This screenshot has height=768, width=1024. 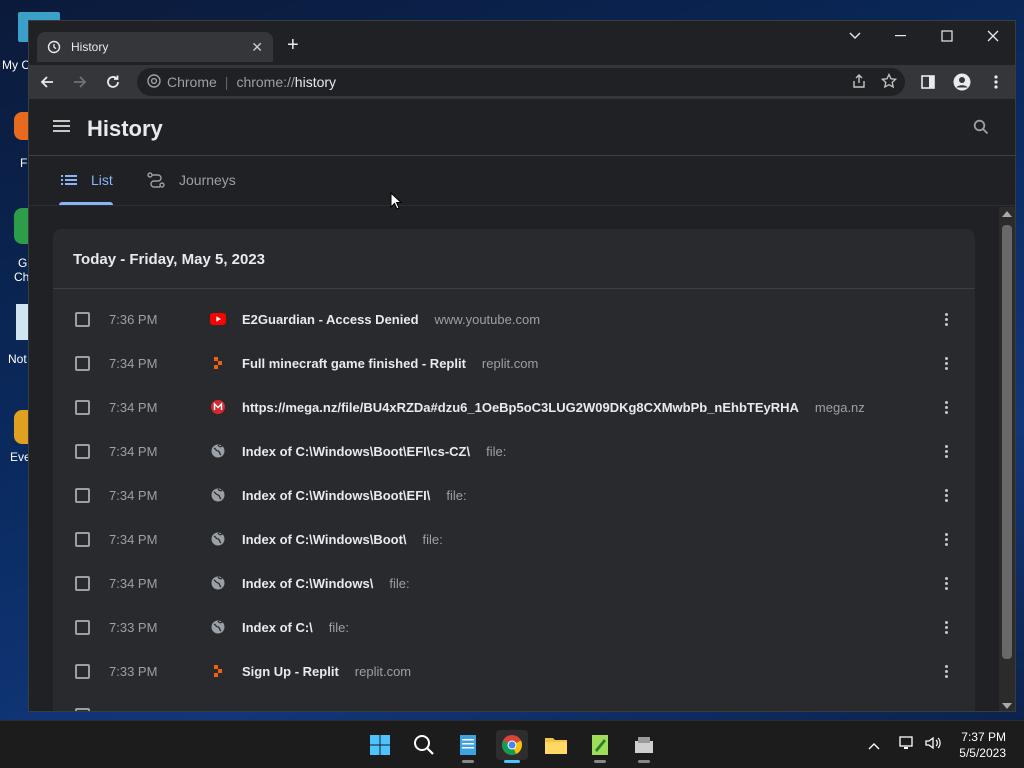 I want to click on browser-toolbar: Chrome | chrome:// history, so click(x=522, y=82).